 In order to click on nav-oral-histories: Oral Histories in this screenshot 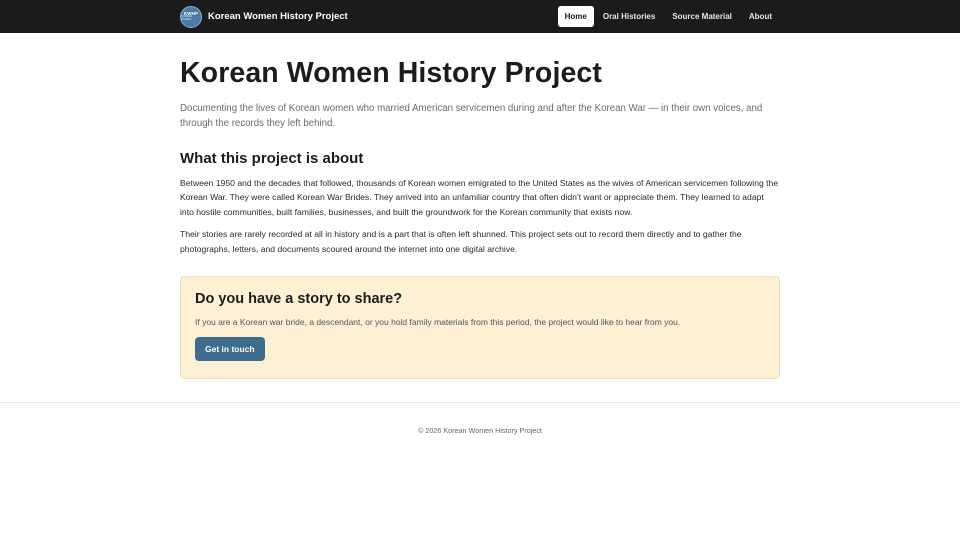, I will do `click(629, 16)`.